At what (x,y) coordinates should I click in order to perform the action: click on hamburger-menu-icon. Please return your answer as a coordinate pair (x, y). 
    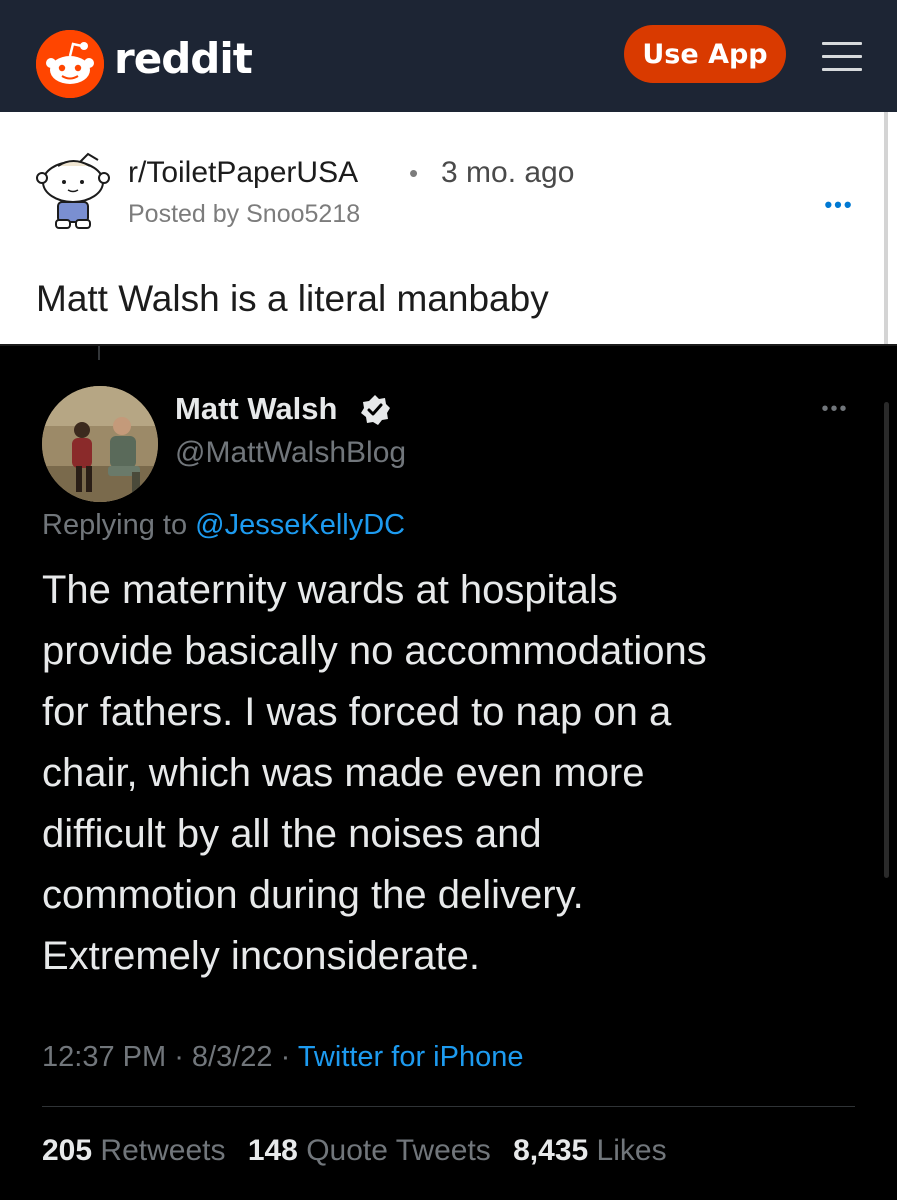
    Looking at the image, I should click on (842, 57).